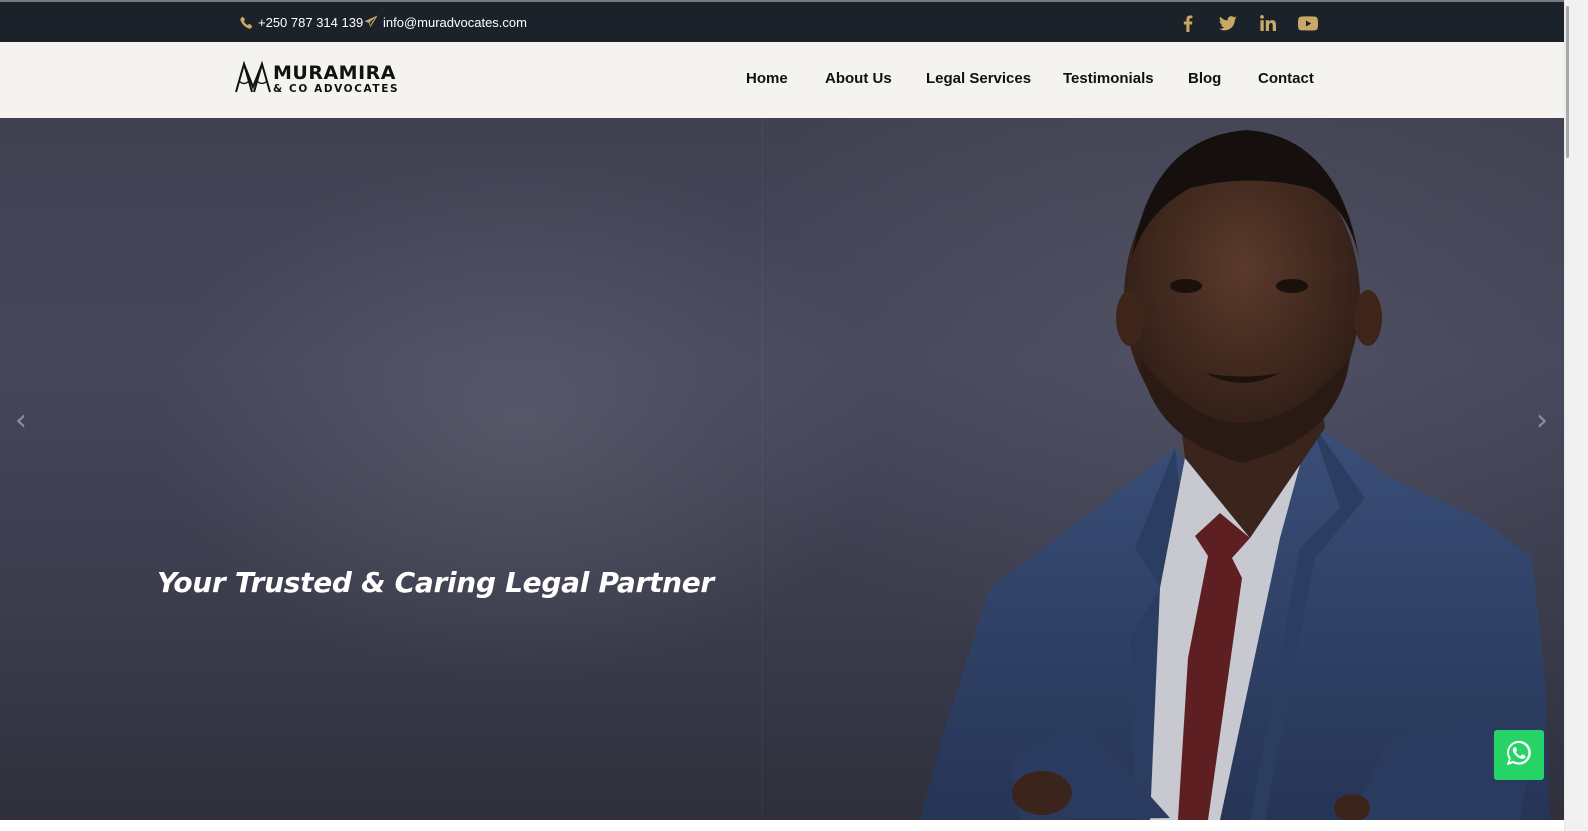  I want to click on hero-heading: Your Trusted & Caring Legal Partner, so click(435, 582).